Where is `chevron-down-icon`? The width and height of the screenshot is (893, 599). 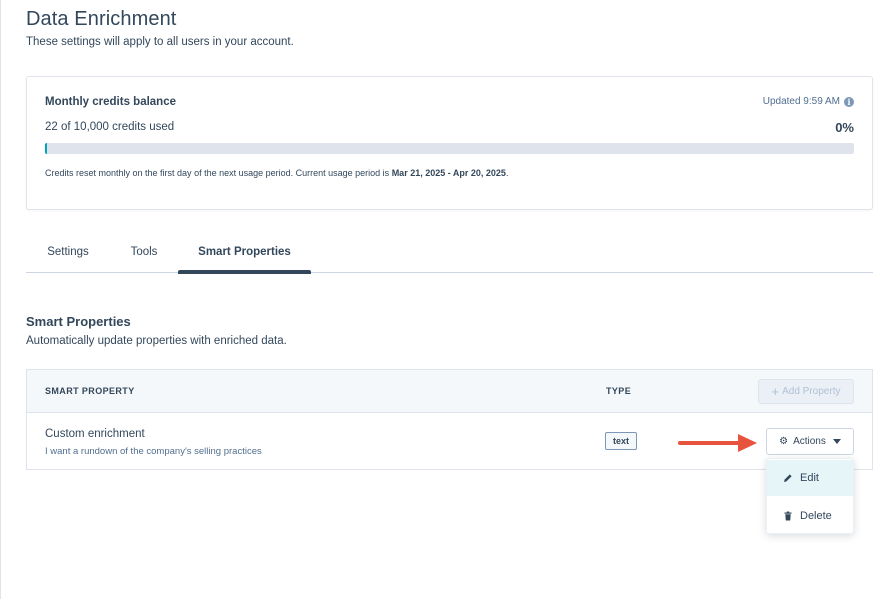
chevron-down-icon is located at coordinates (836, 441).